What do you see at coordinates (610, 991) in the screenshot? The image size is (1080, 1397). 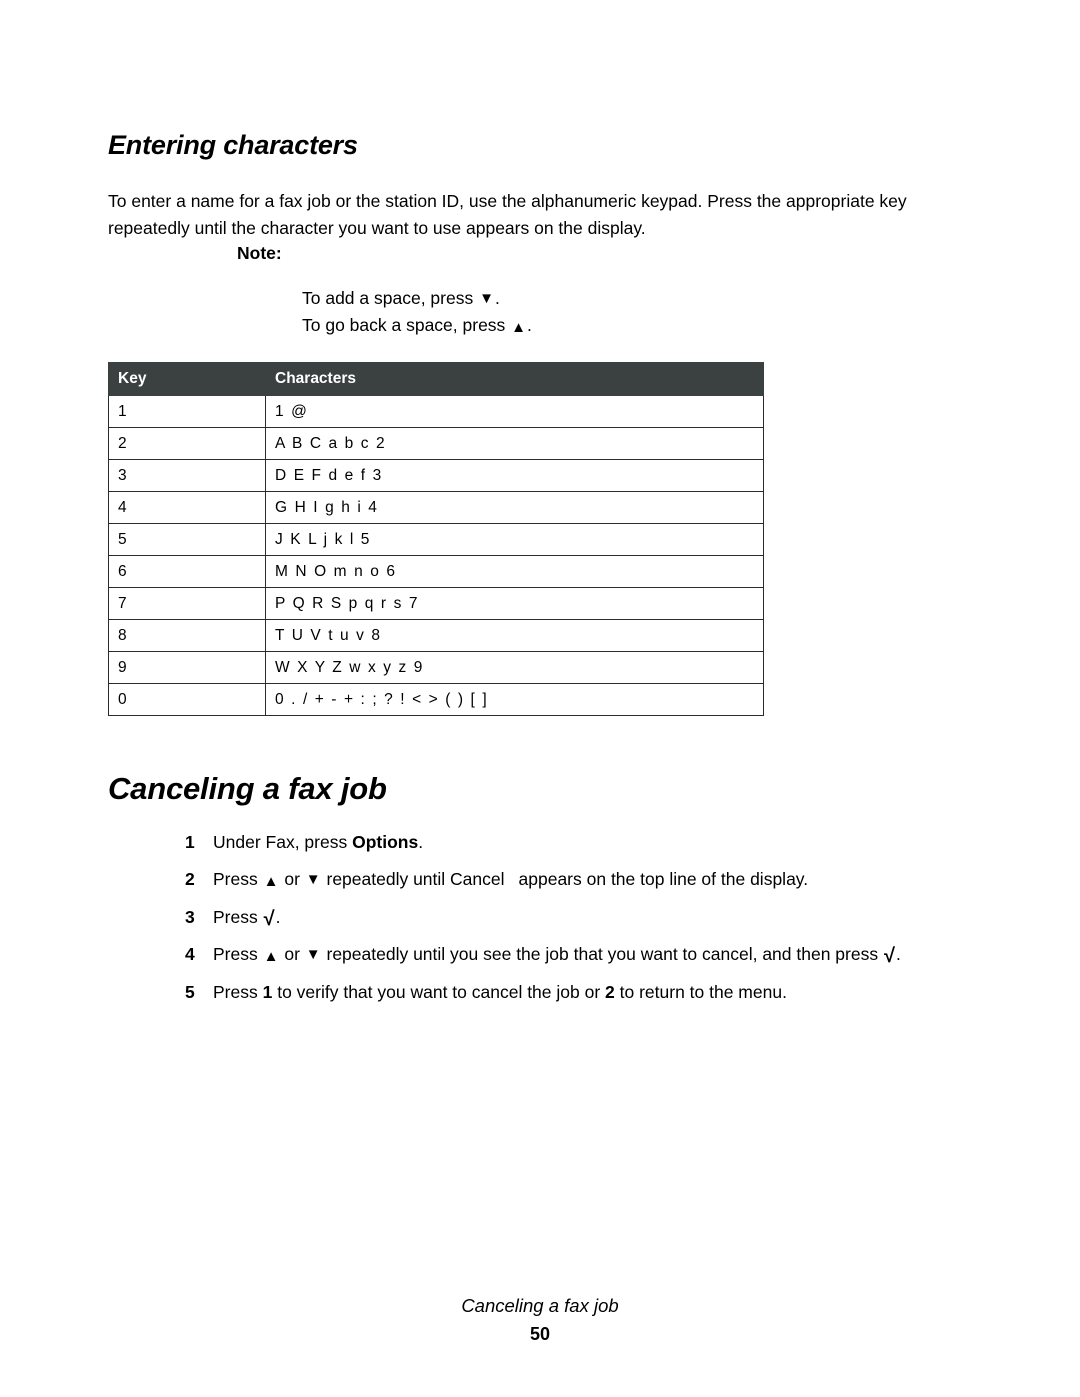 I see `emphasis-text: 2` at bounding box center [610, 991].